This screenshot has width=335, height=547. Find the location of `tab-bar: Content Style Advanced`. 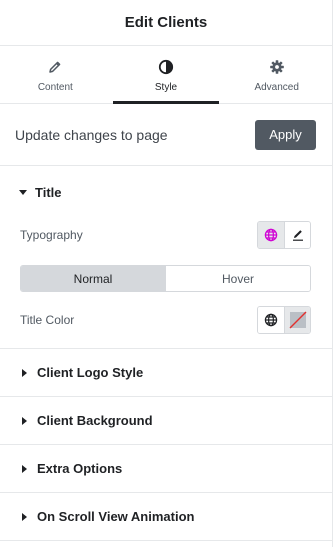

tab-bar: Content Style Advanced is located at coordinates (166, 75).